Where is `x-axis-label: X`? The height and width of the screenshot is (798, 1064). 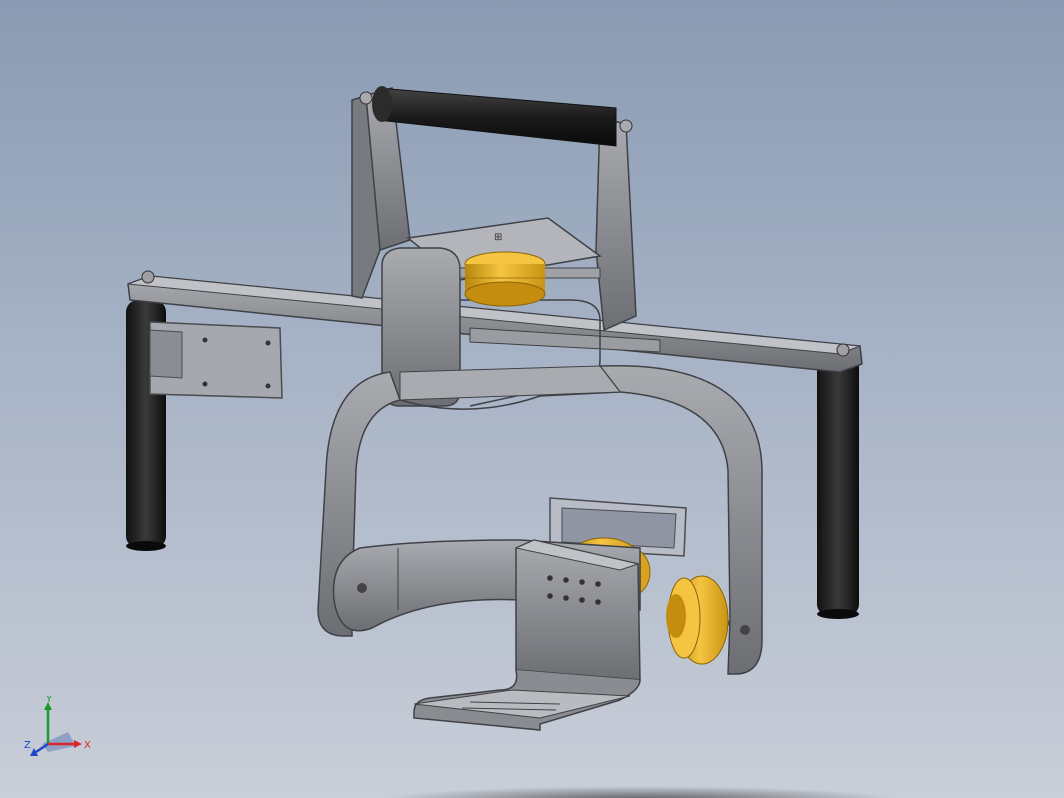
x-axis-label: X is located at coordinates (87, 745).